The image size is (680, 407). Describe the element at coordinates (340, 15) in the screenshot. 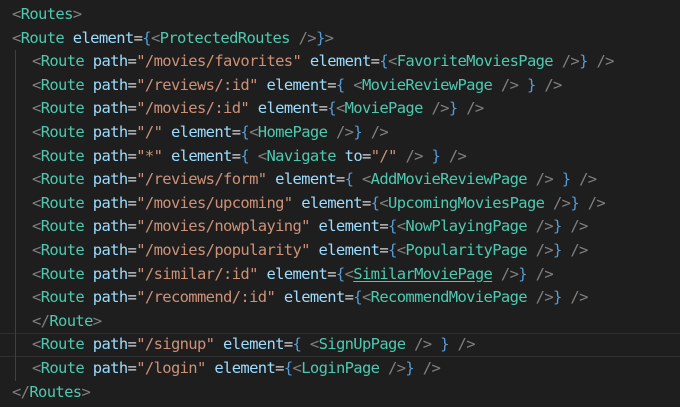

I see `code-line: <Routes>` at that location.